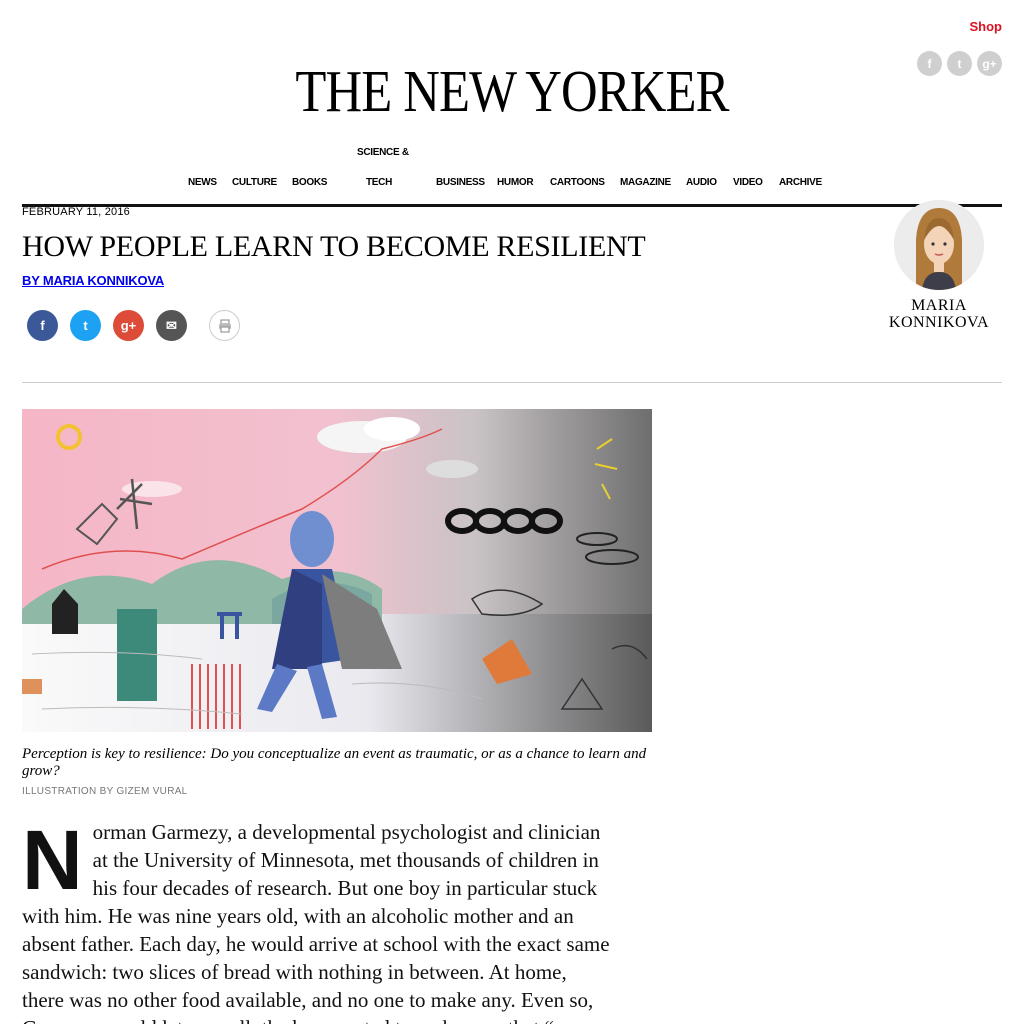 The image size is (1024, 1024). I want to click on header-divider, so click(512, 382).